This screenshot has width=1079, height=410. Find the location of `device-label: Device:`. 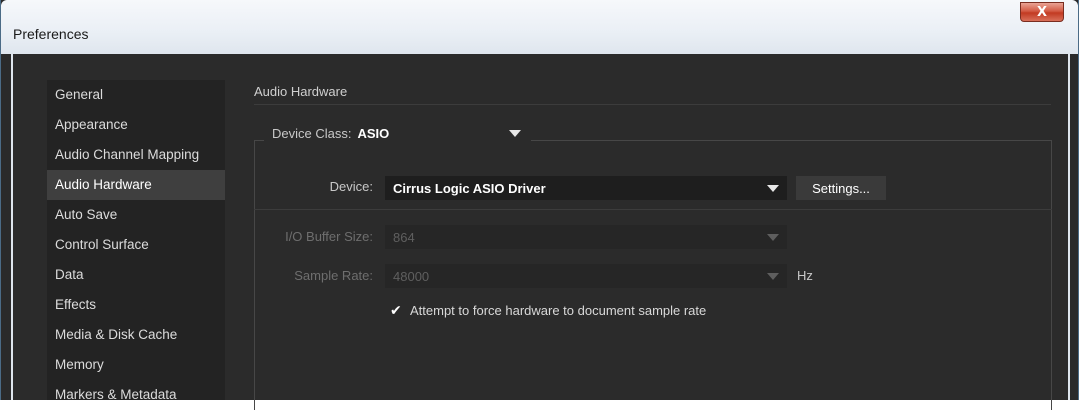

device-label: Device: is located at coordinates (351, 186).